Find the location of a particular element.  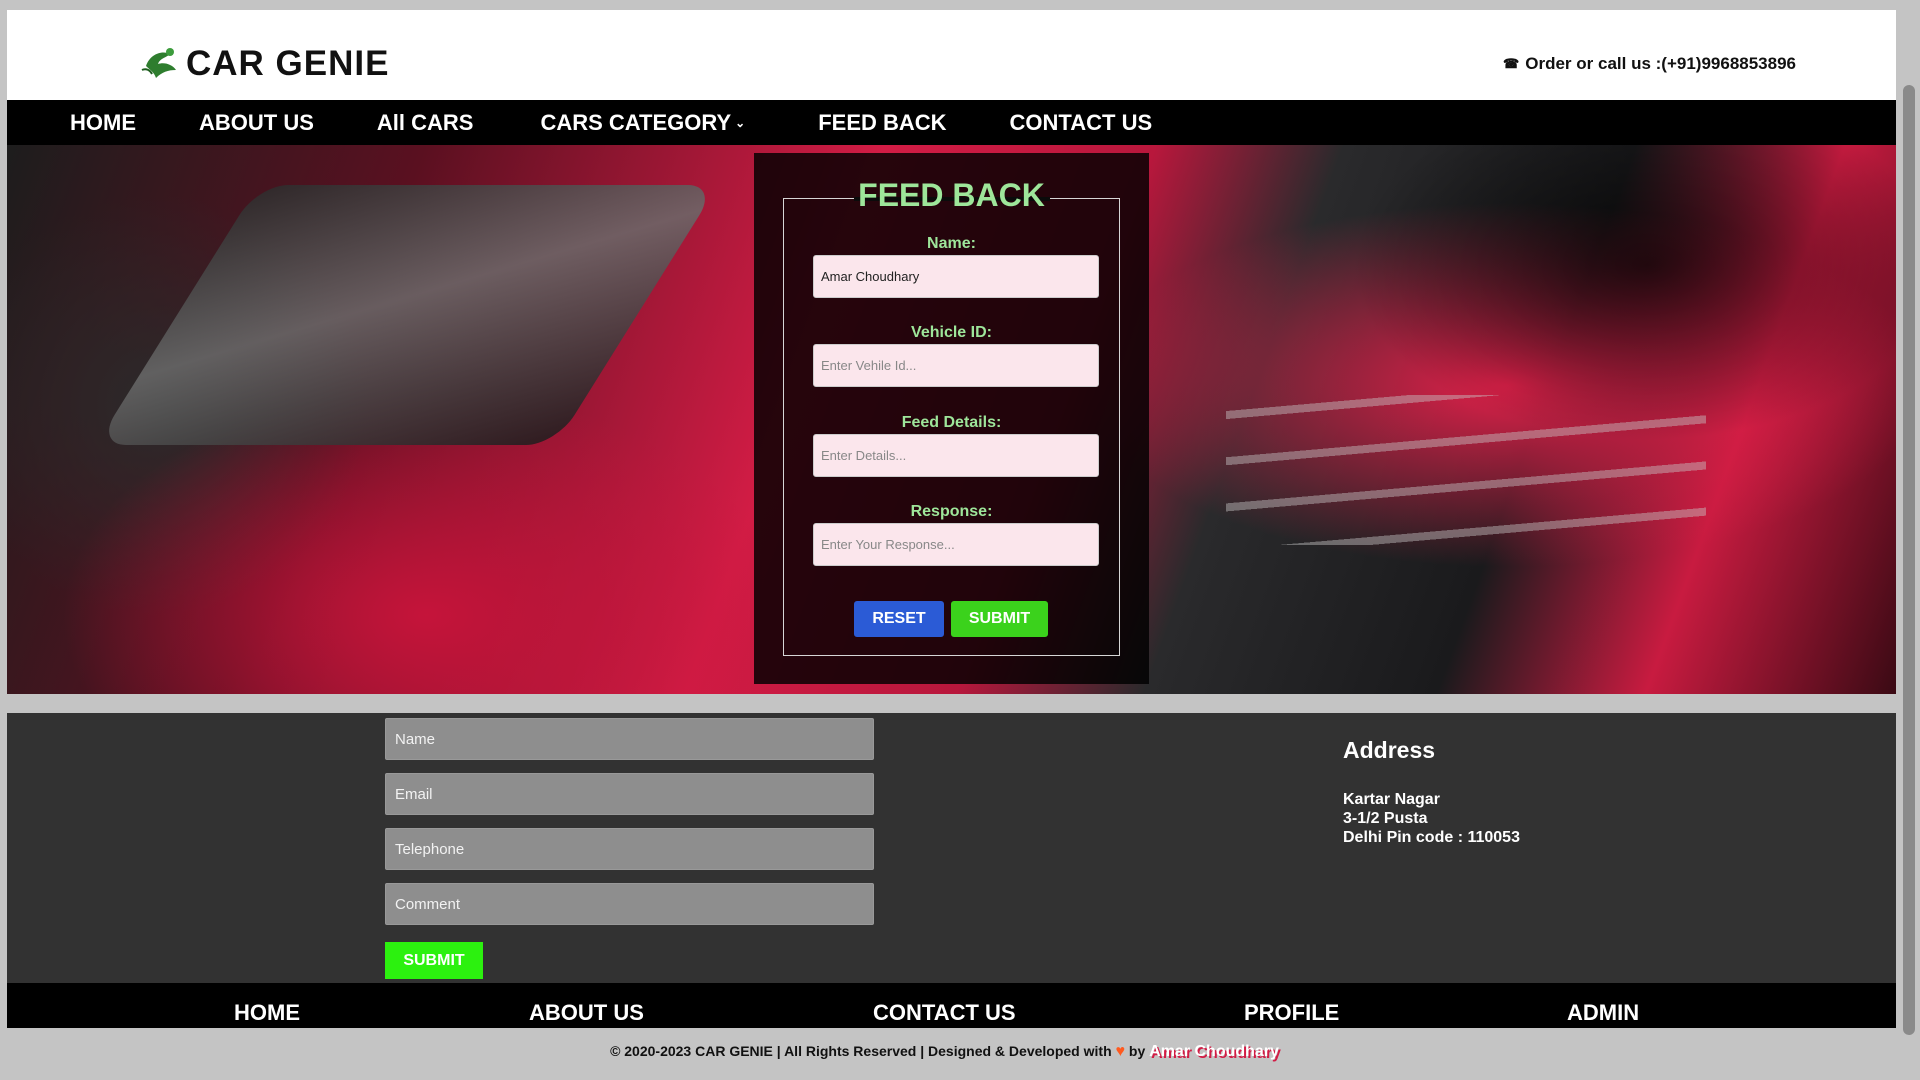

scrollbar-thumb is located at coordinates (1909, 560).